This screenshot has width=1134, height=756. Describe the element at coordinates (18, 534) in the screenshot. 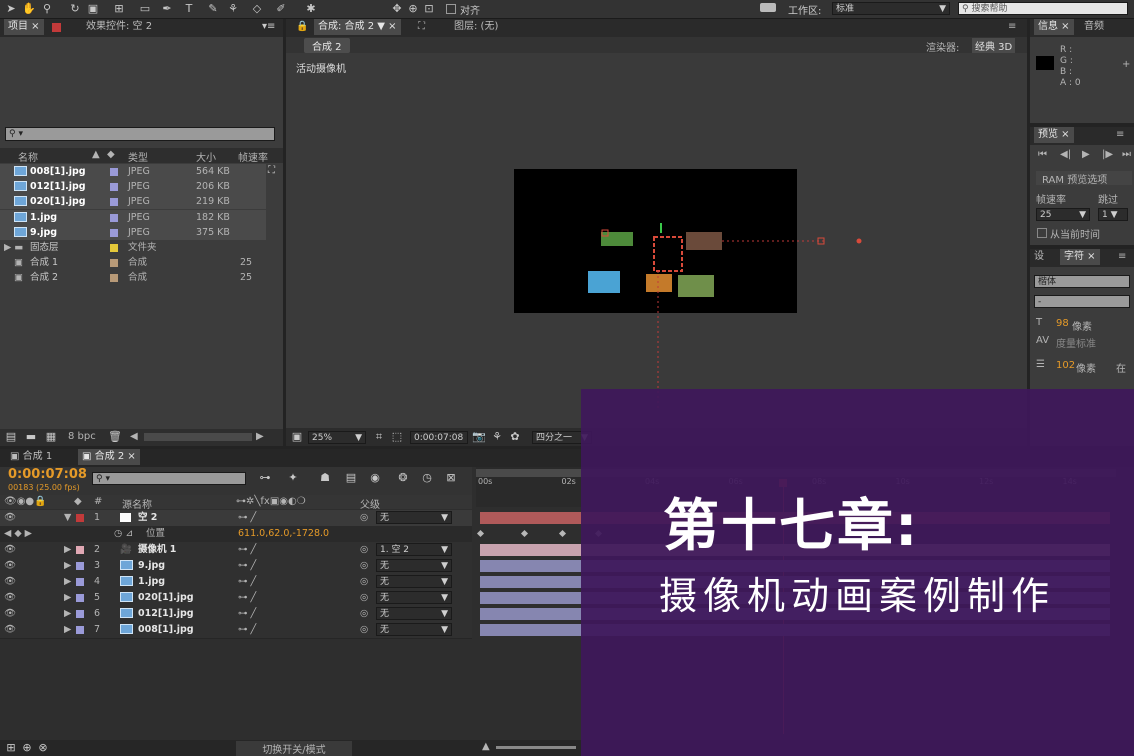

I see `keyframe-navigator: ◀ ◆ ▶` at that location.